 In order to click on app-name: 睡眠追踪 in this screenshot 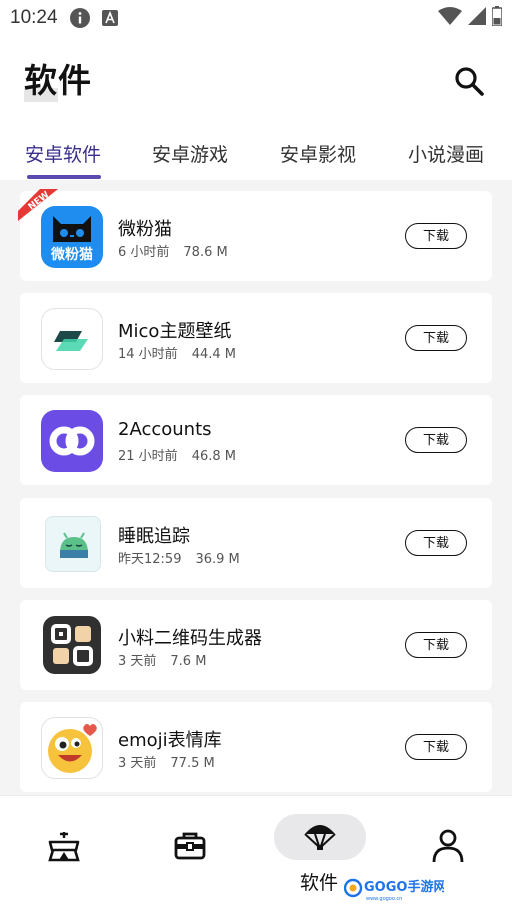, I will do `click(154, 536)`.